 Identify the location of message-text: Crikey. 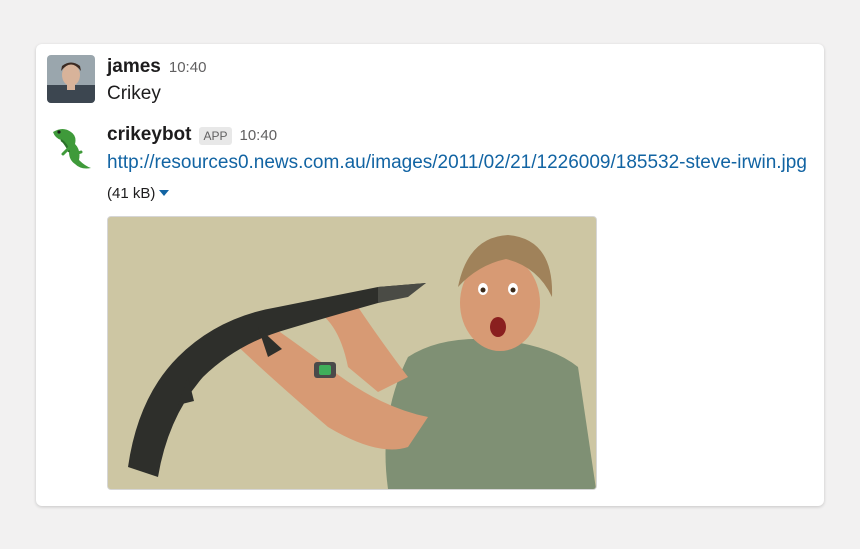
(134, 93).